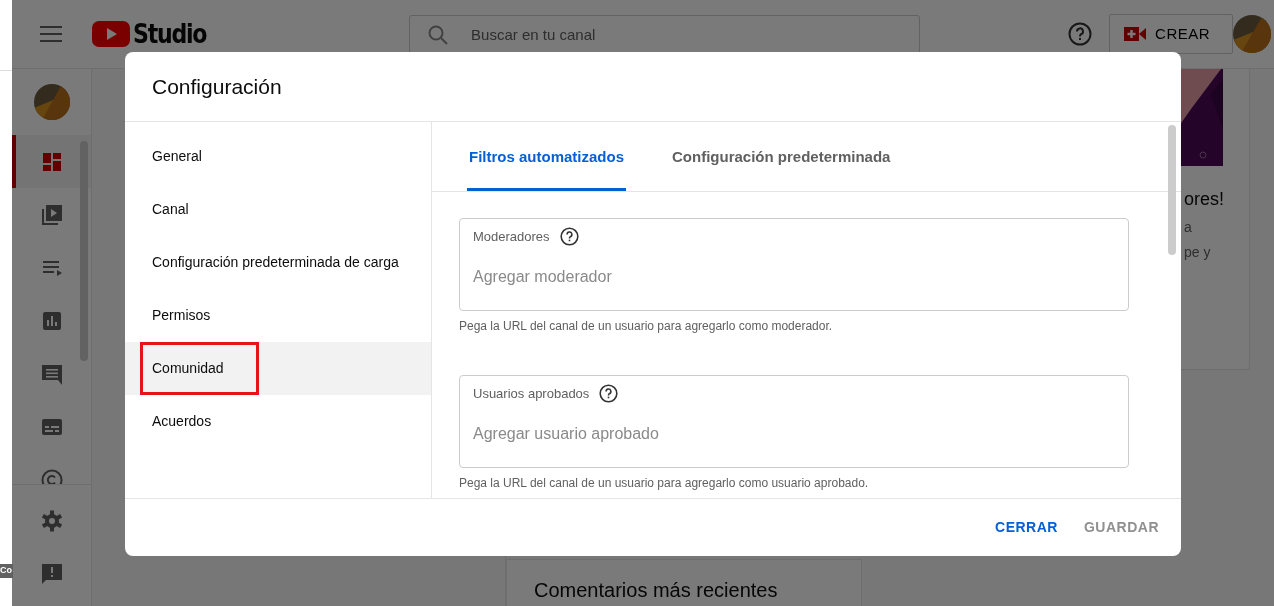 The height and width of the screenshot is (606, 1274). Describe the element at coordinates (6, 571) in the screenshot. I see `tooltip: Co` at that location.